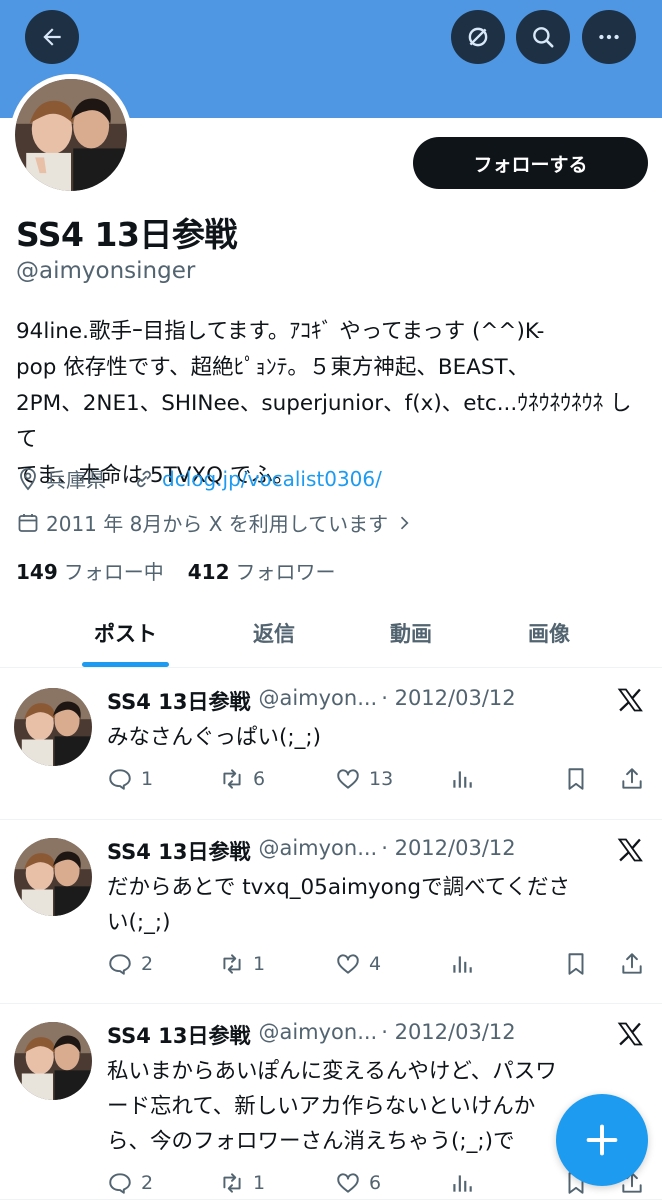  Describe the element at coordinates (377, 905) in the screenshot. I see `post-text: だからあとで tvxq_05aimyongで調べてくださ い(;_;)` at that location.